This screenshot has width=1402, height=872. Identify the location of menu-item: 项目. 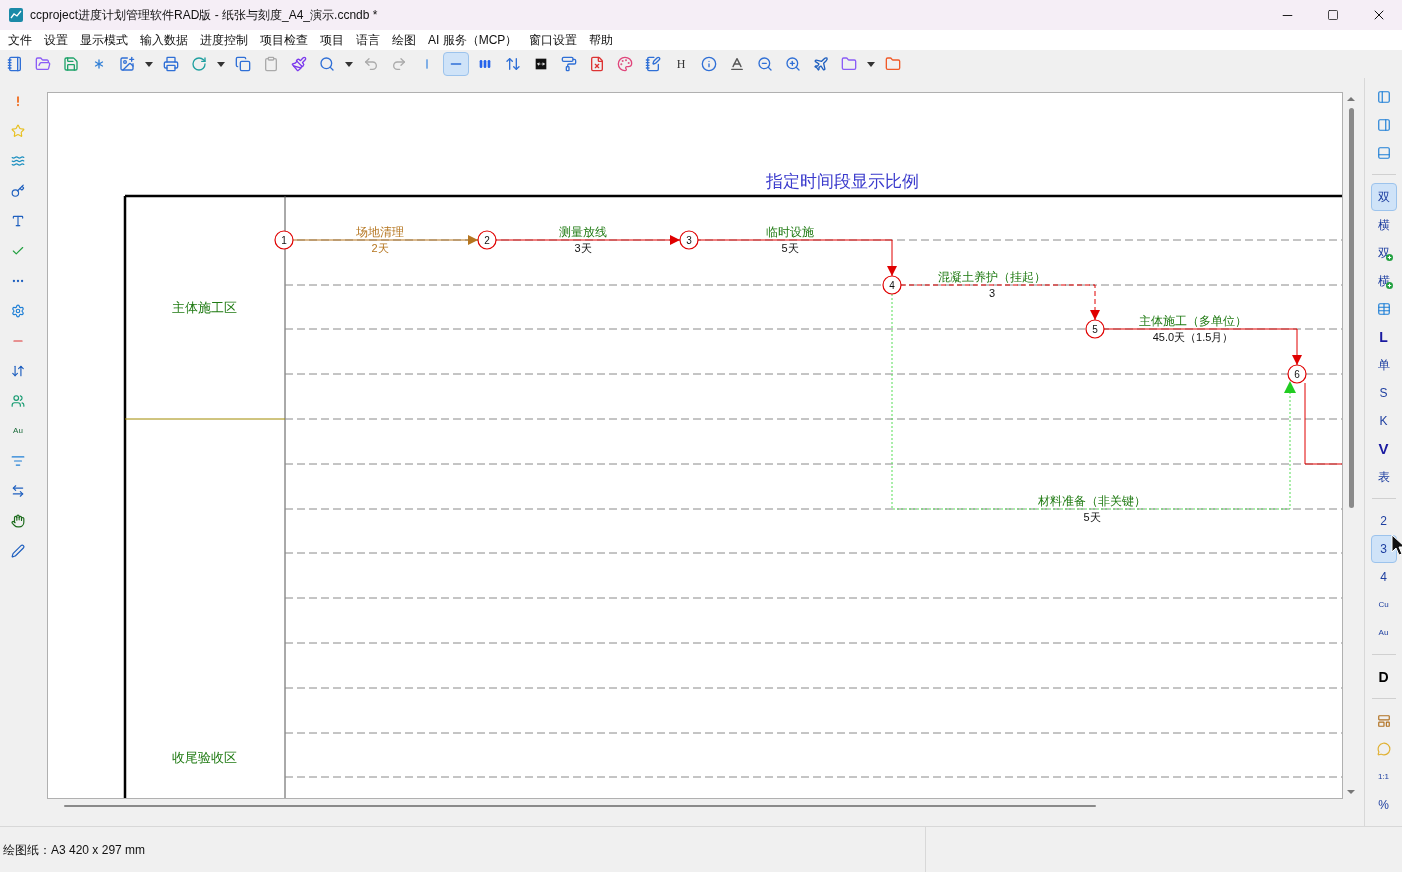
(332, 40).